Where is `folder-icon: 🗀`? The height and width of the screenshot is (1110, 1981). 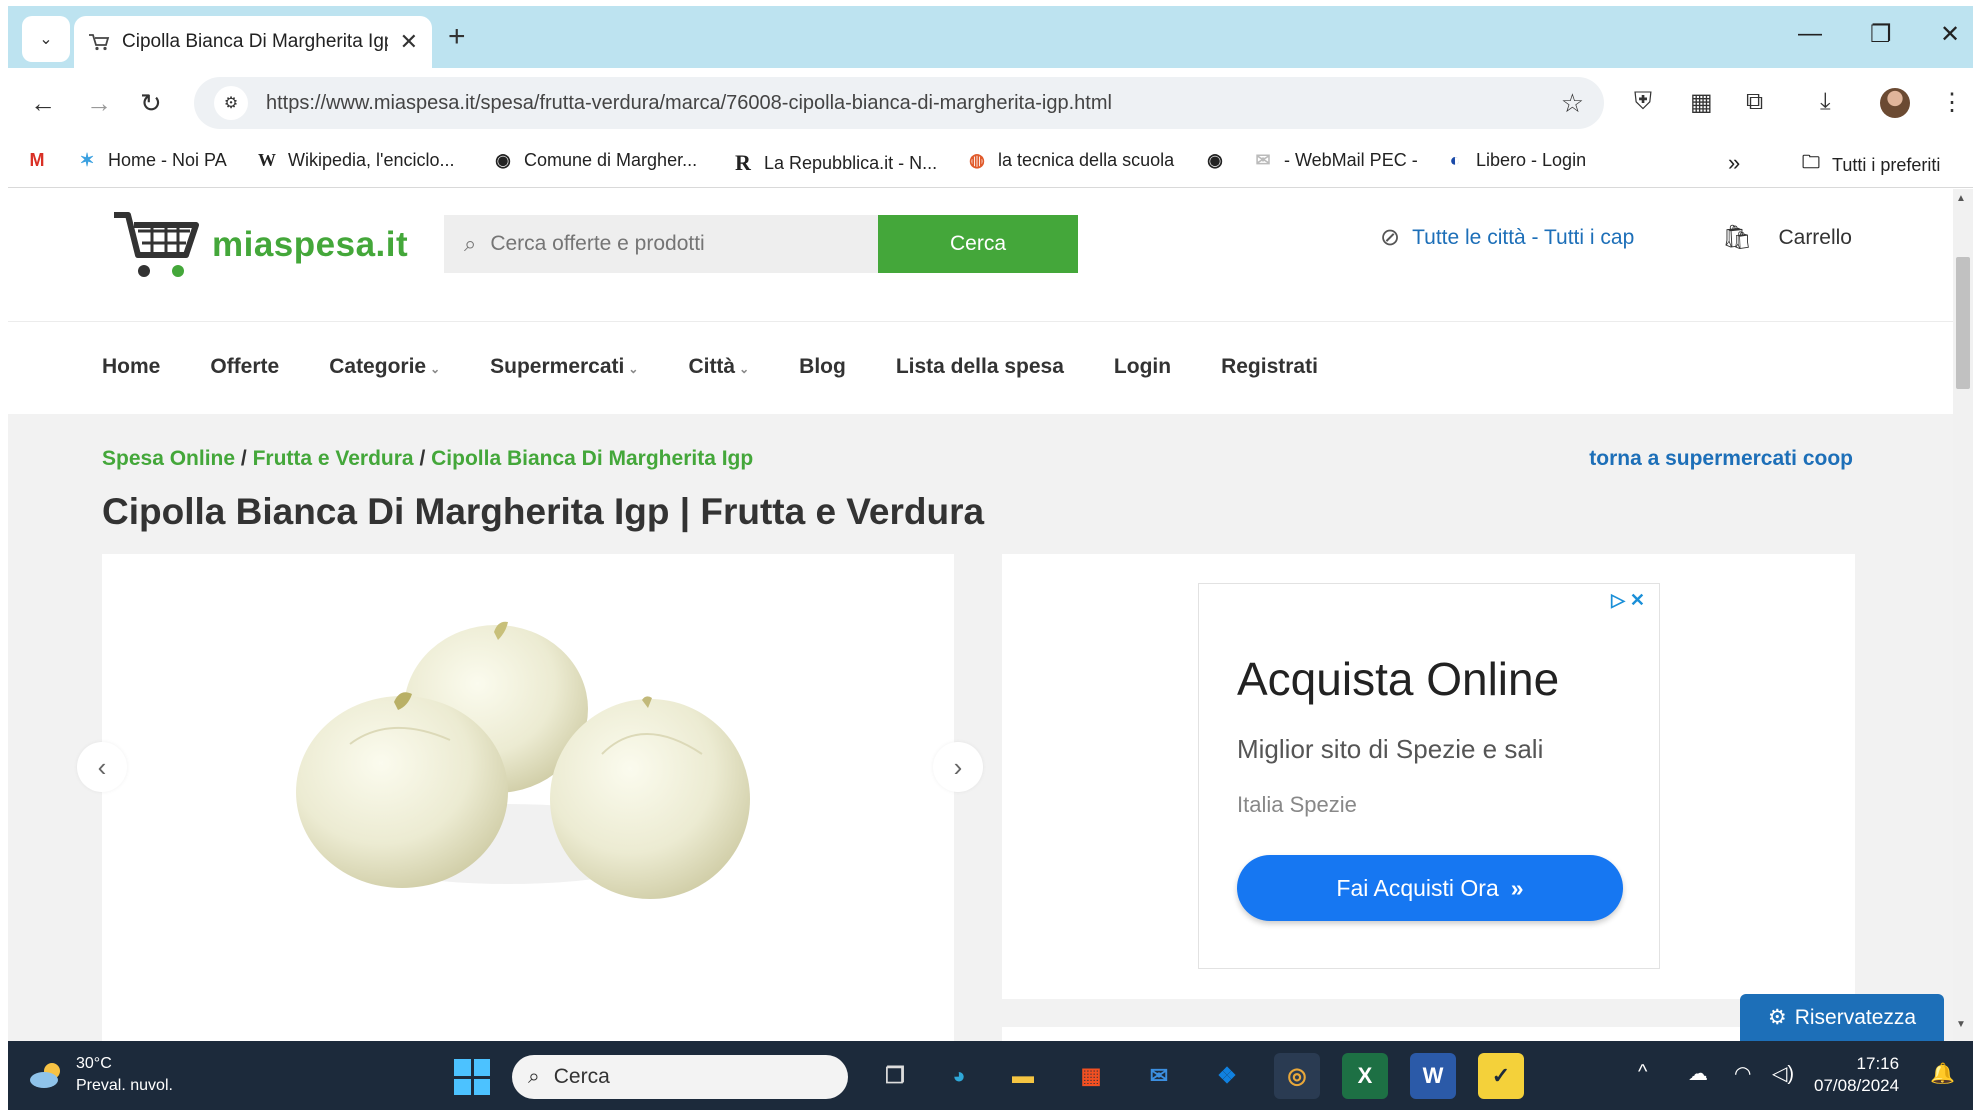 folder-icon: 🗀 is located at coordinates (1811, 162).